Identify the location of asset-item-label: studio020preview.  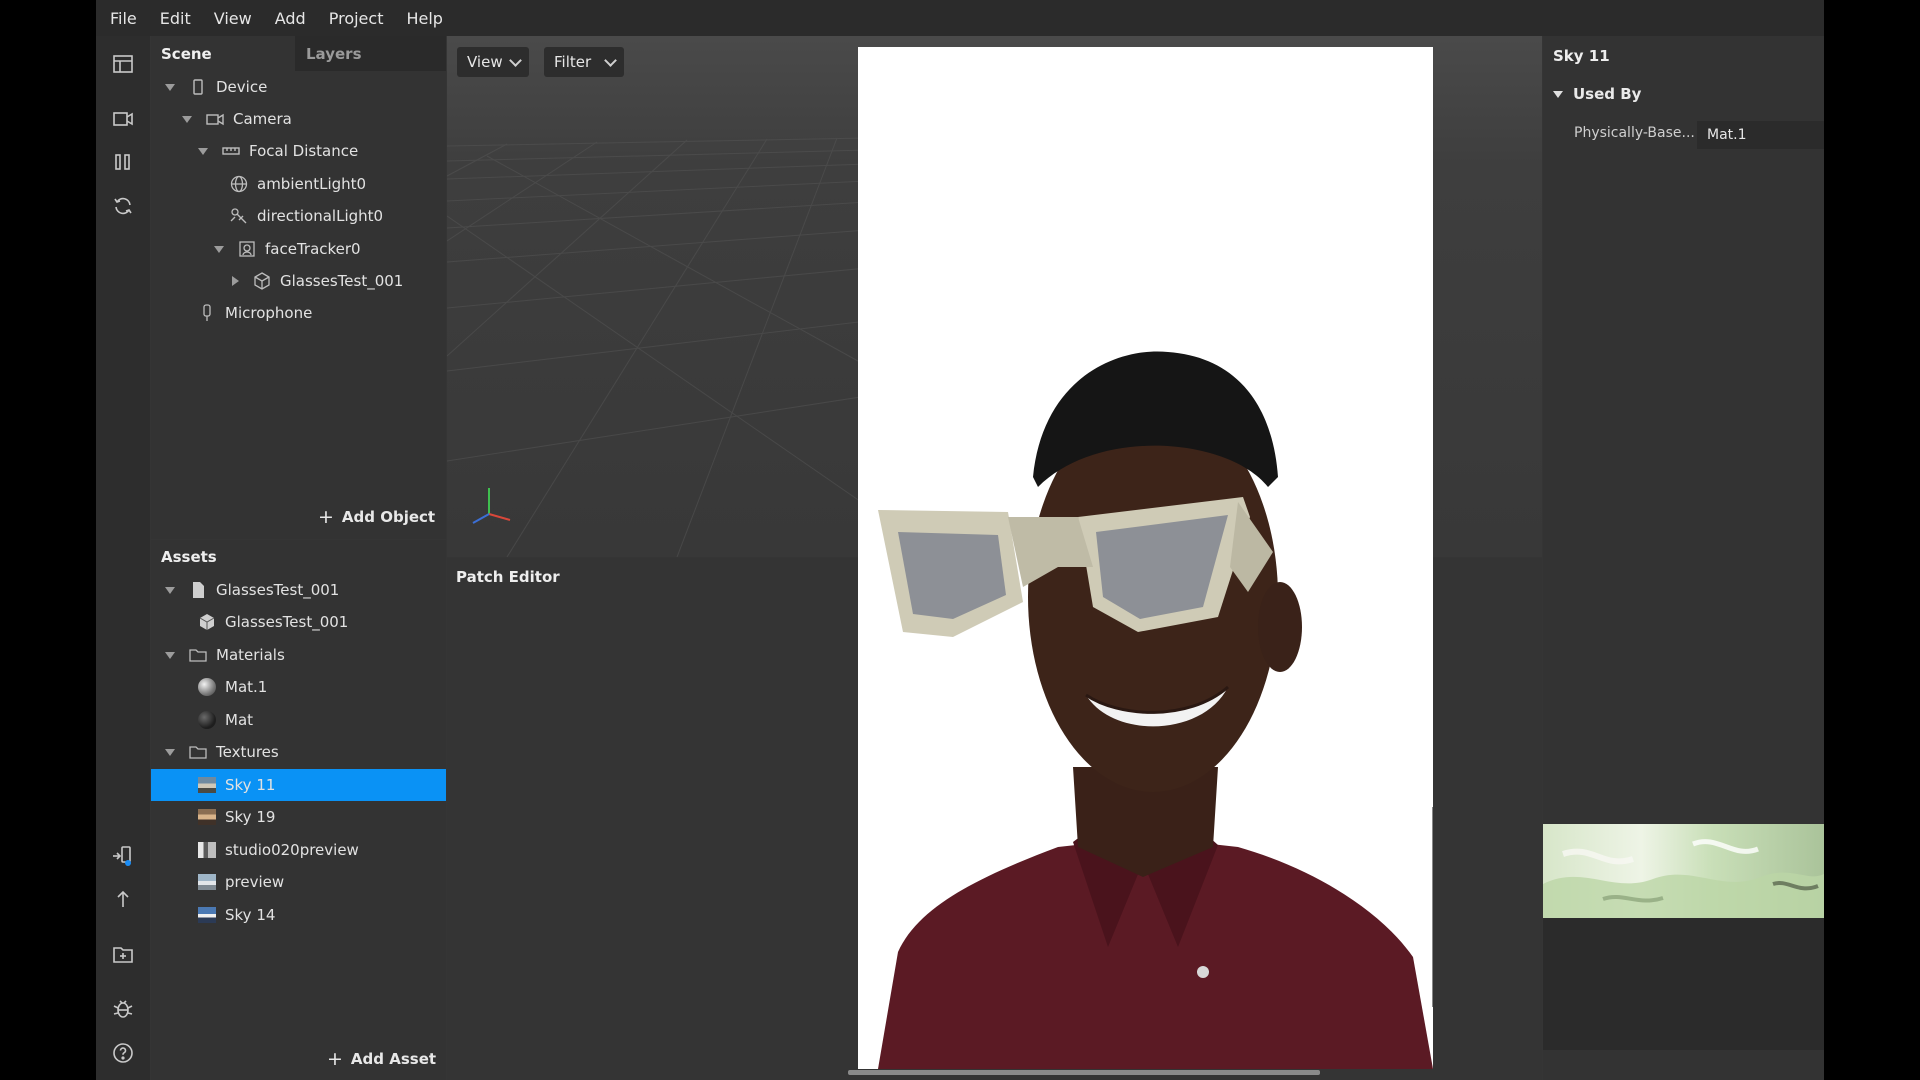
(292, 850).